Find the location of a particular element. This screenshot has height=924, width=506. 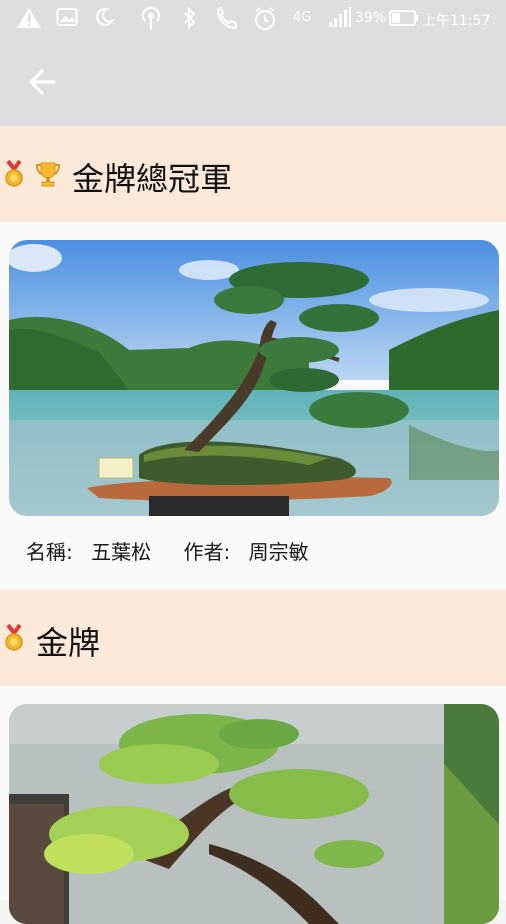

battery-percent: 39% is located at coordinates (371, 18).